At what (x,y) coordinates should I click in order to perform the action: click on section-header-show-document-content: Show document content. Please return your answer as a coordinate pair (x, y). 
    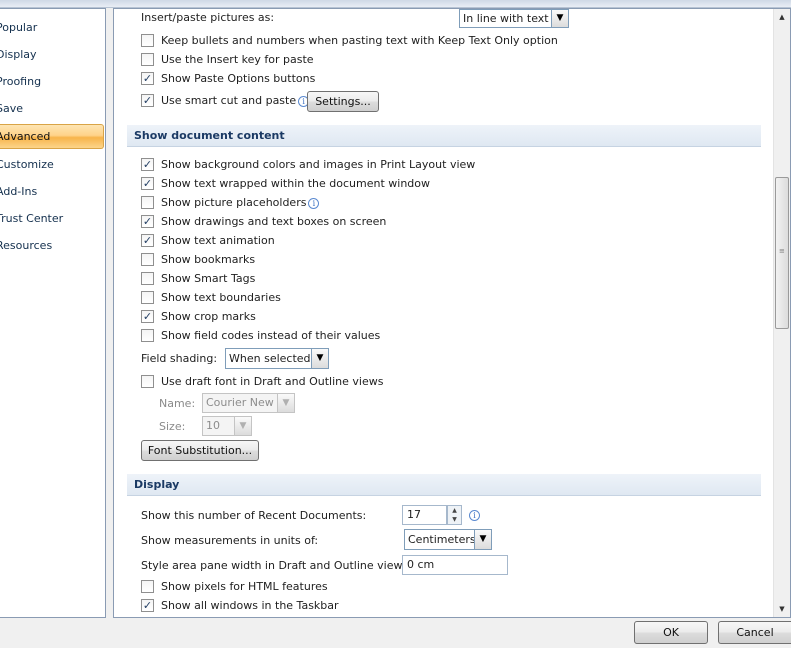
    Looking at the image, I should click on (444, 136).